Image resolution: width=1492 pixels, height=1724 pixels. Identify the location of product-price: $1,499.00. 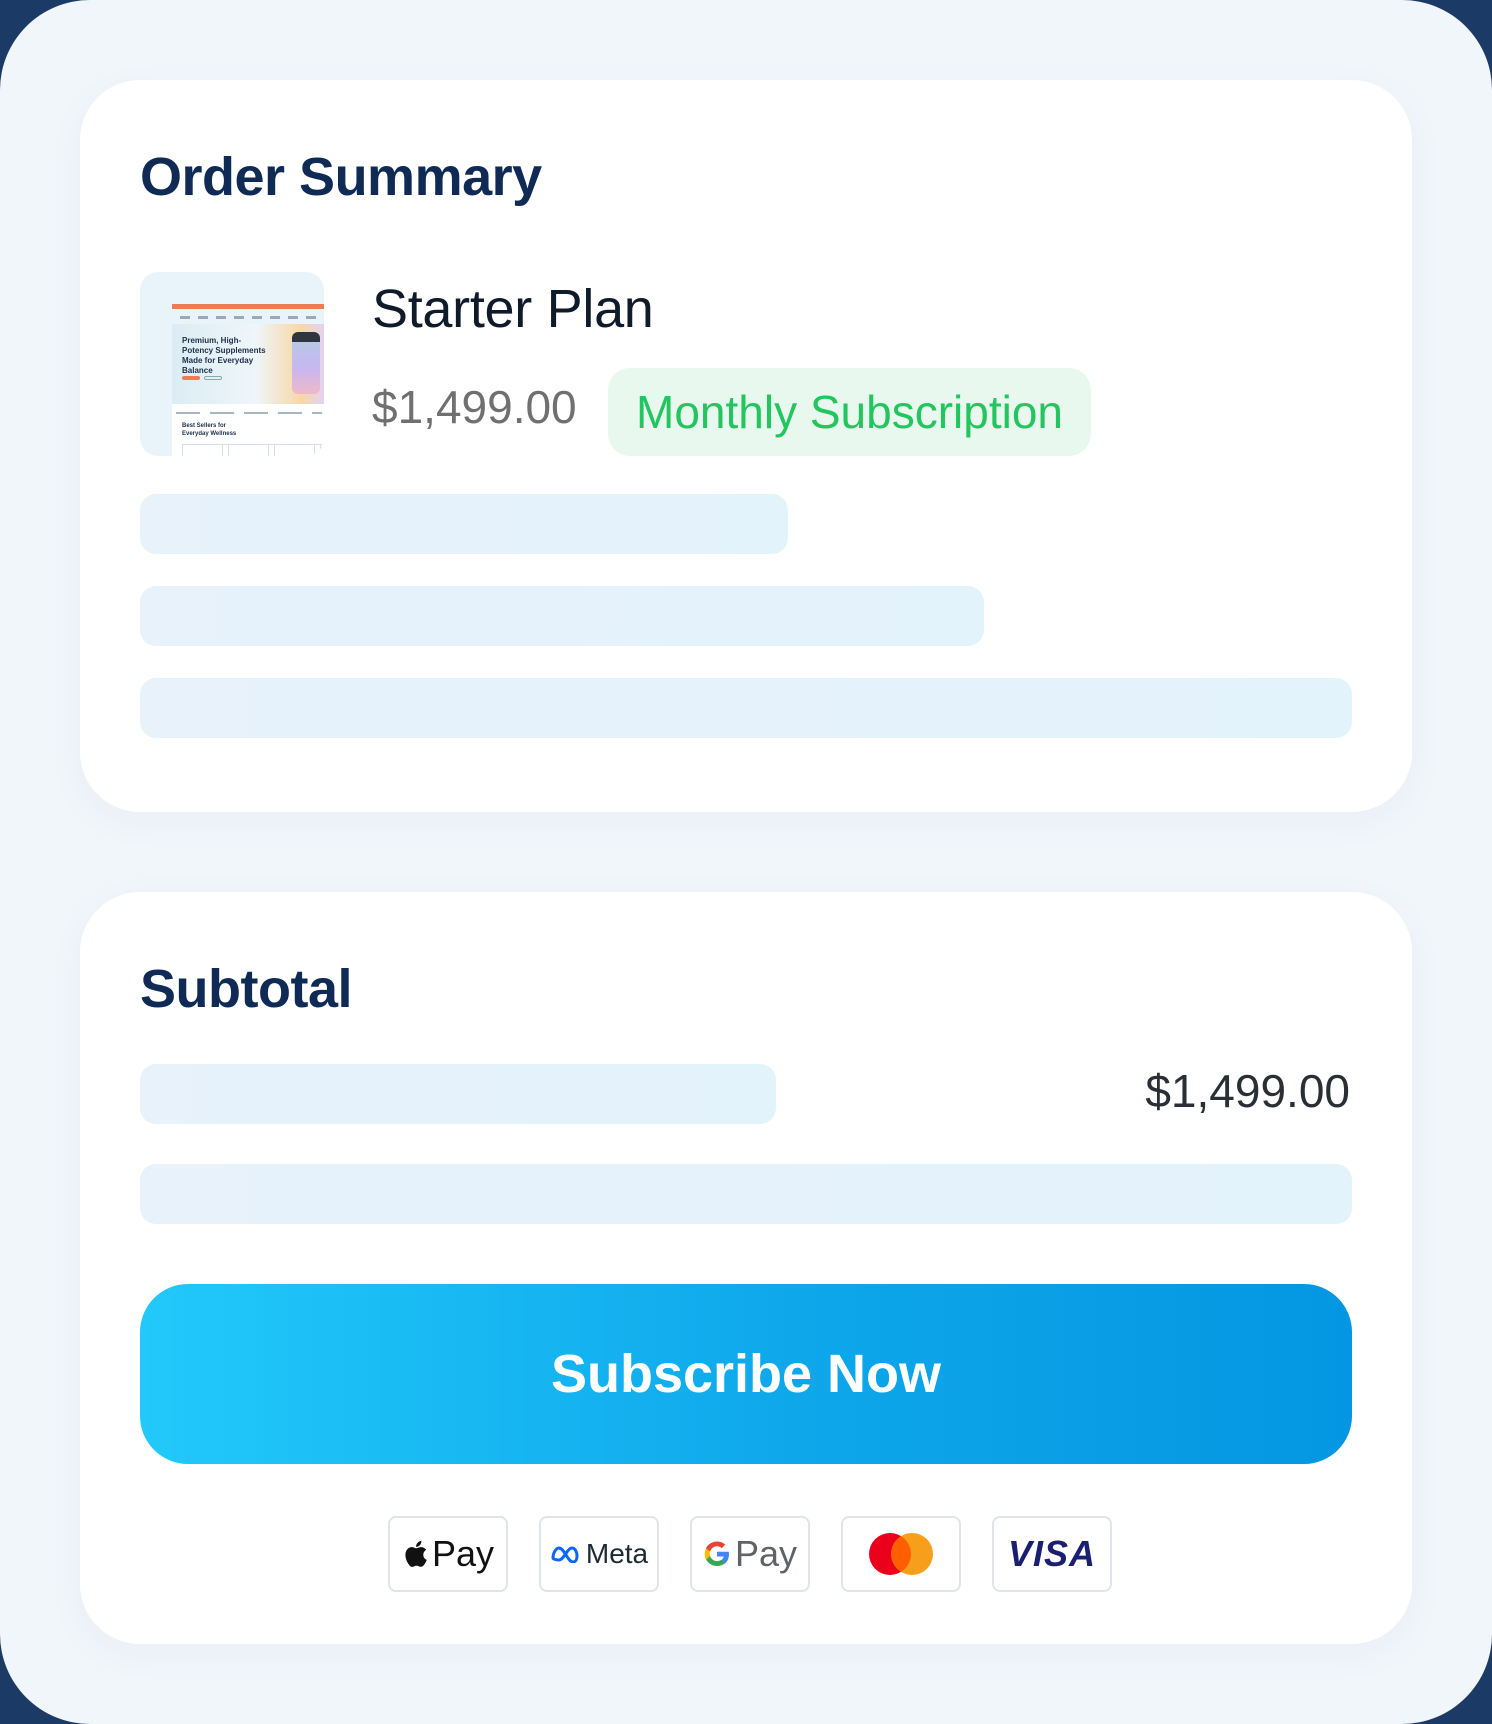
(474, 407).